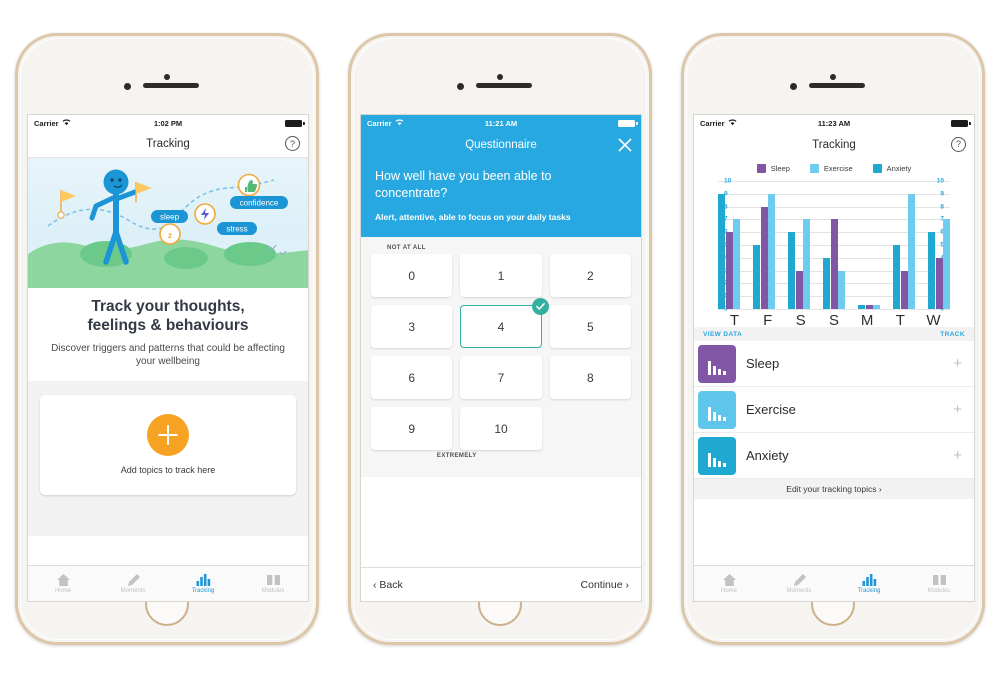 This screenshot has width=1000, height=678. I want to click on tab-bar-3: Home Moments Tracking Modules, so click(834, 583).